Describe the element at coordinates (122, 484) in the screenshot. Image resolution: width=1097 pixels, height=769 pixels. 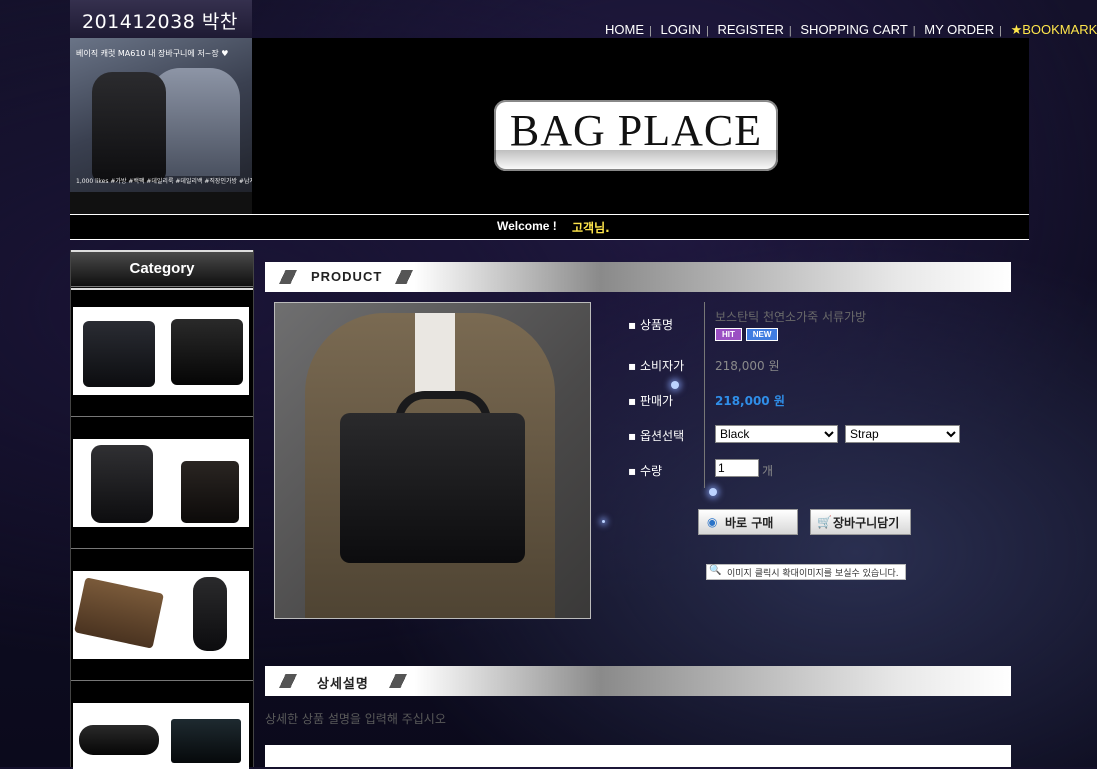
I see `backpack-shape` at that location.